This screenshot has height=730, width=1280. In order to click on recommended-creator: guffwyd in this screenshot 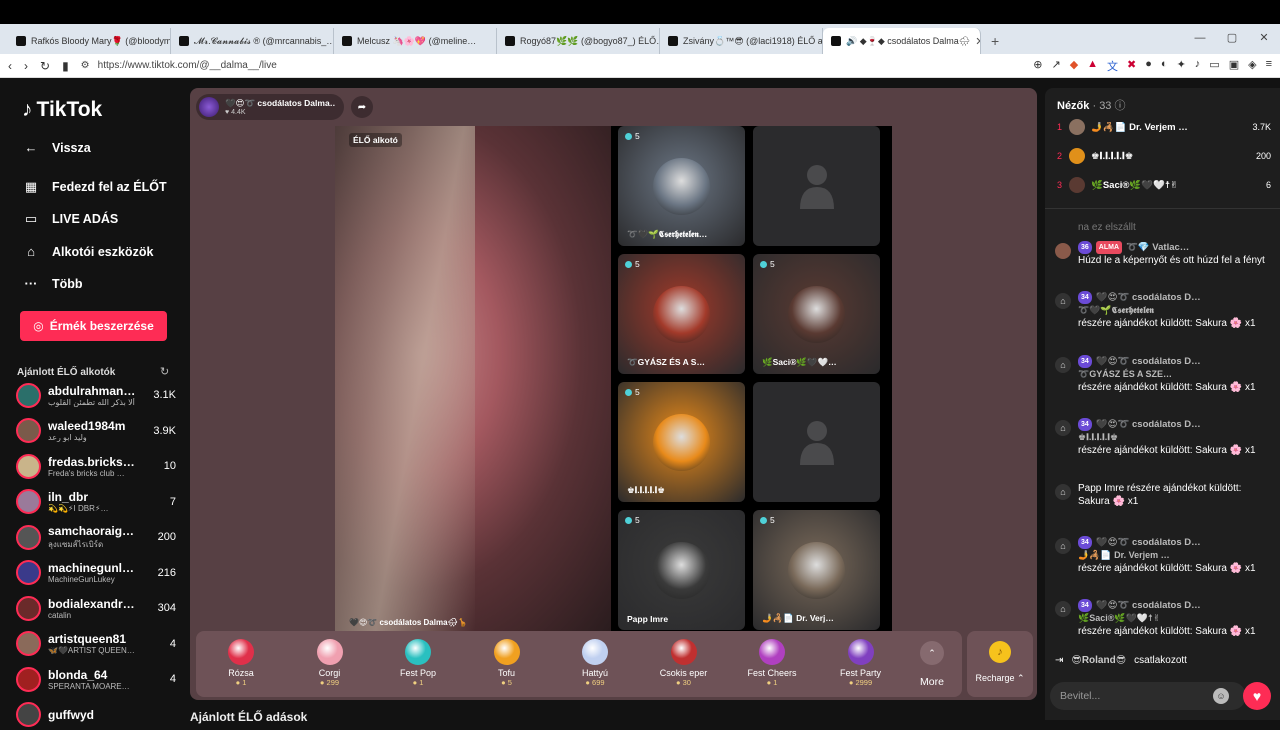, I will do `click(96, 715)`.